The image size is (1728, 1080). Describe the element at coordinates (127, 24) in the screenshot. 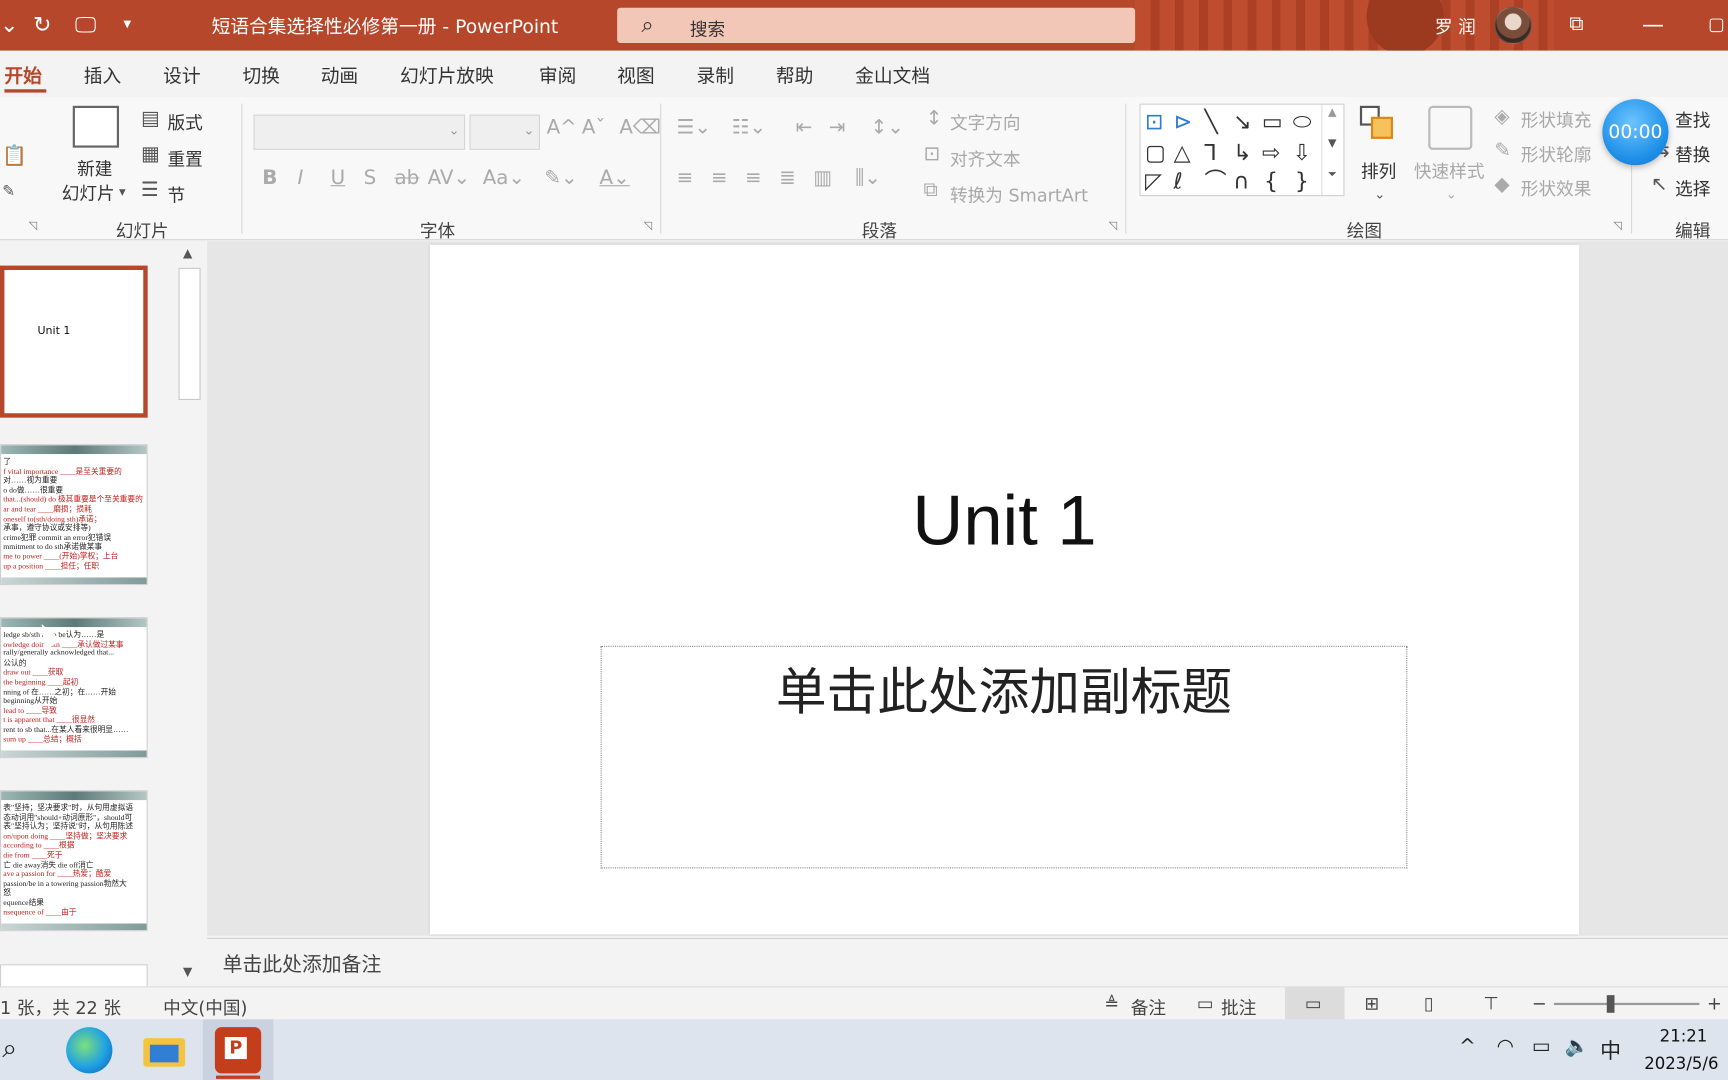

I see `customize-toolbar-icon: ▾` at that location.